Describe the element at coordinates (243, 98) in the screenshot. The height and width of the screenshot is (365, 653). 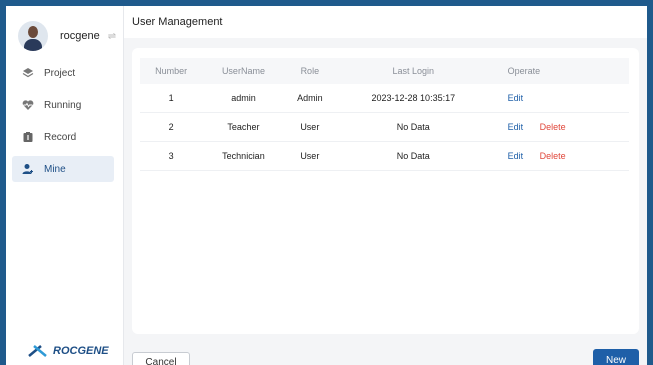
I see `cell-username: admin` at that location.